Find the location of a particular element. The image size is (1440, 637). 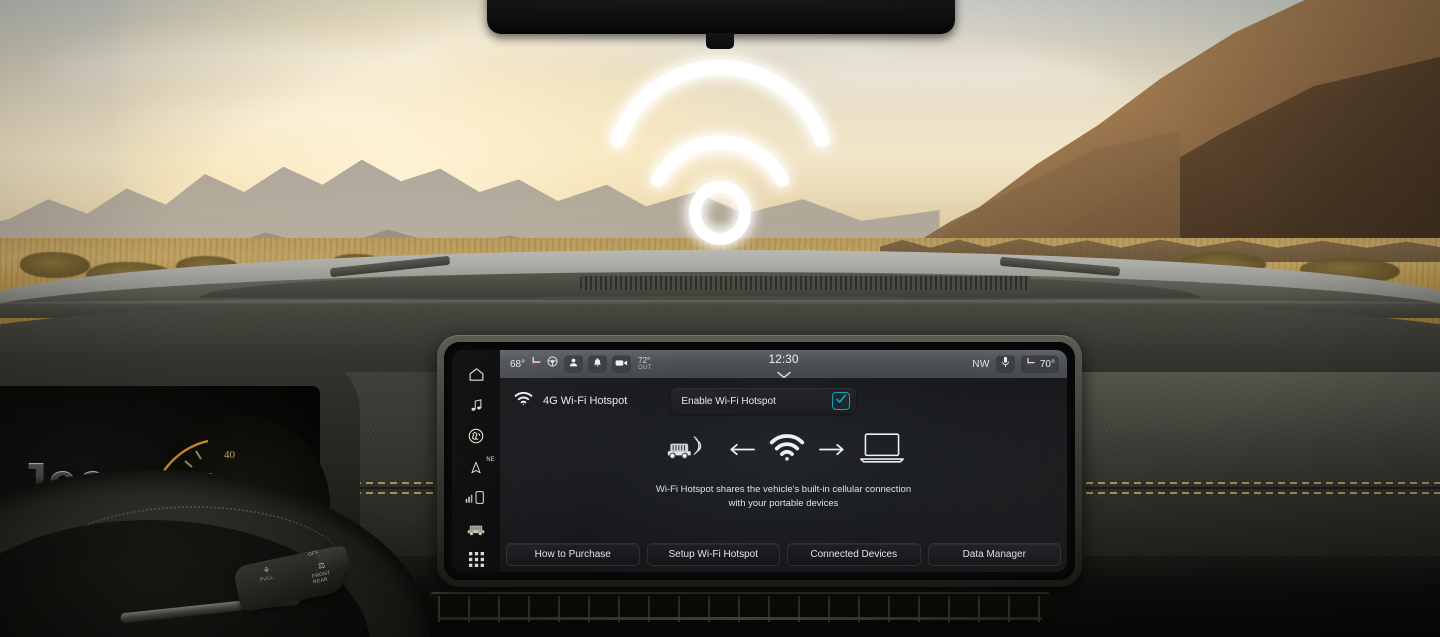

jeep-vehicle-icon is located at coordinates (476, 529).